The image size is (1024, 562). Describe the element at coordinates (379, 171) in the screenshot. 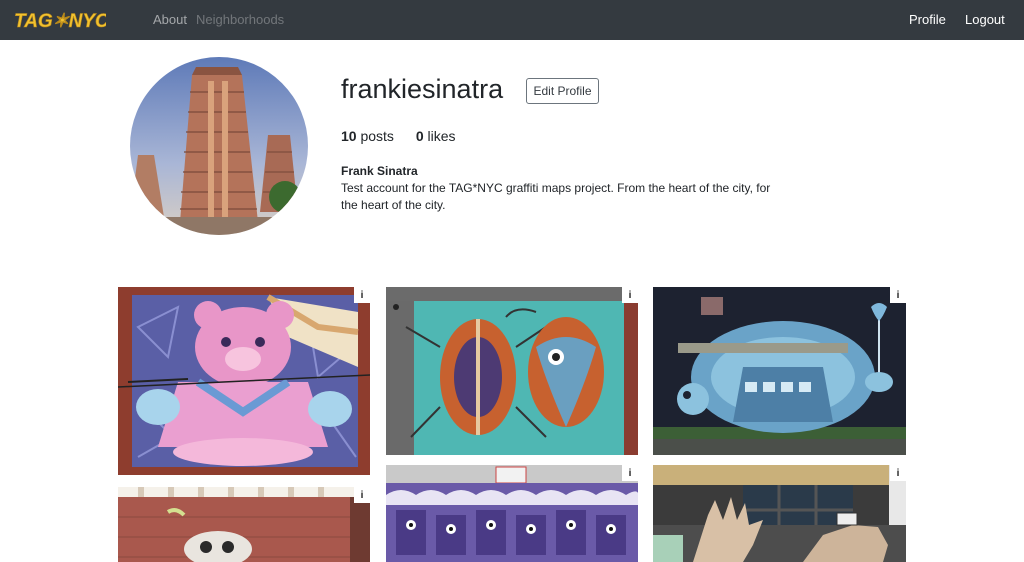

I see `profile-full-name: Frank Sinatra` at that location.